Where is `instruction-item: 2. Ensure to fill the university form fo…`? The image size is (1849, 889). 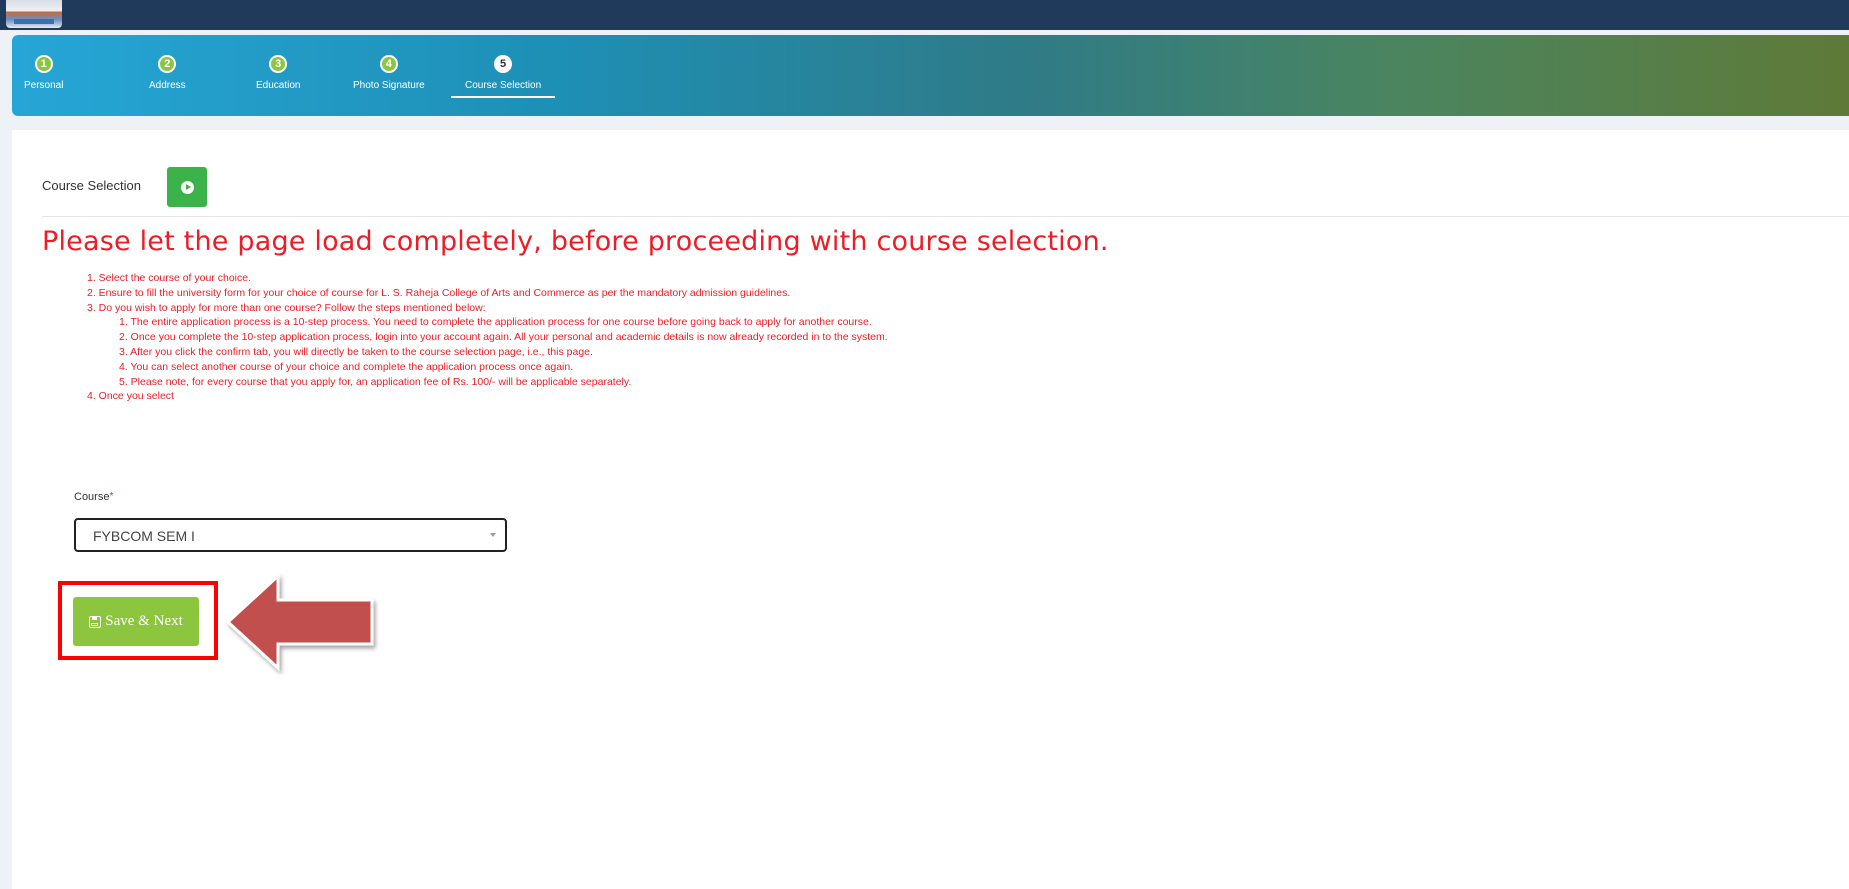
instruction-item: 2. Ensure to fill the university form fo… is located at coordinates (439, 292).